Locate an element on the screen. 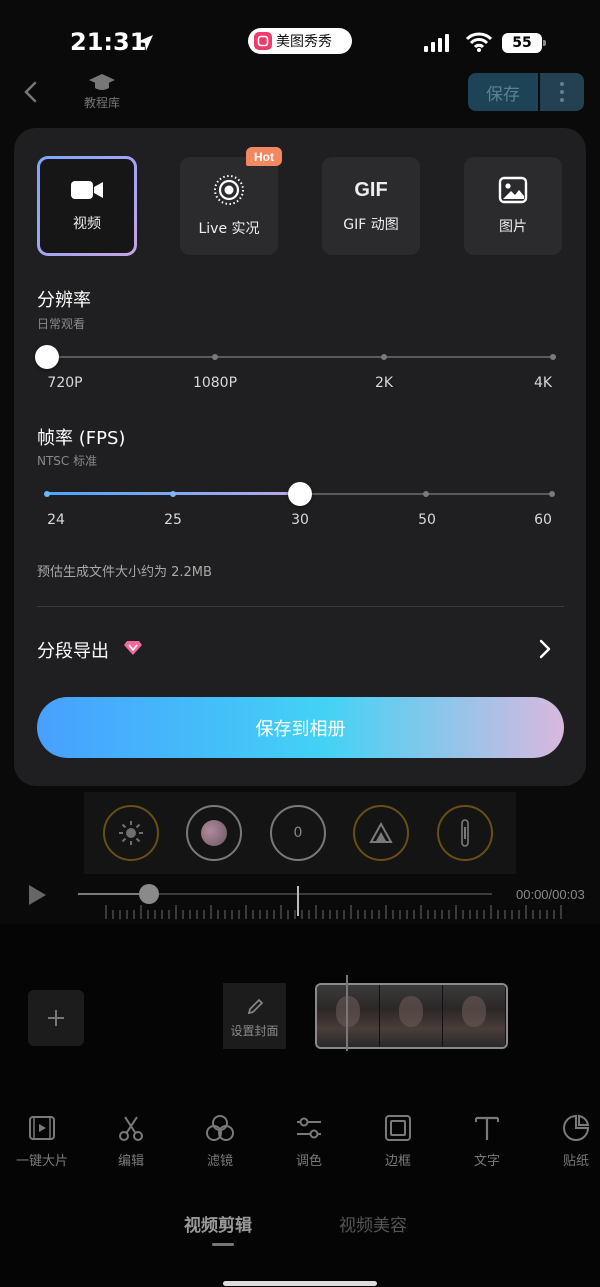  tool-sticker: 贴纸 is located at coordinates (570, 1141).